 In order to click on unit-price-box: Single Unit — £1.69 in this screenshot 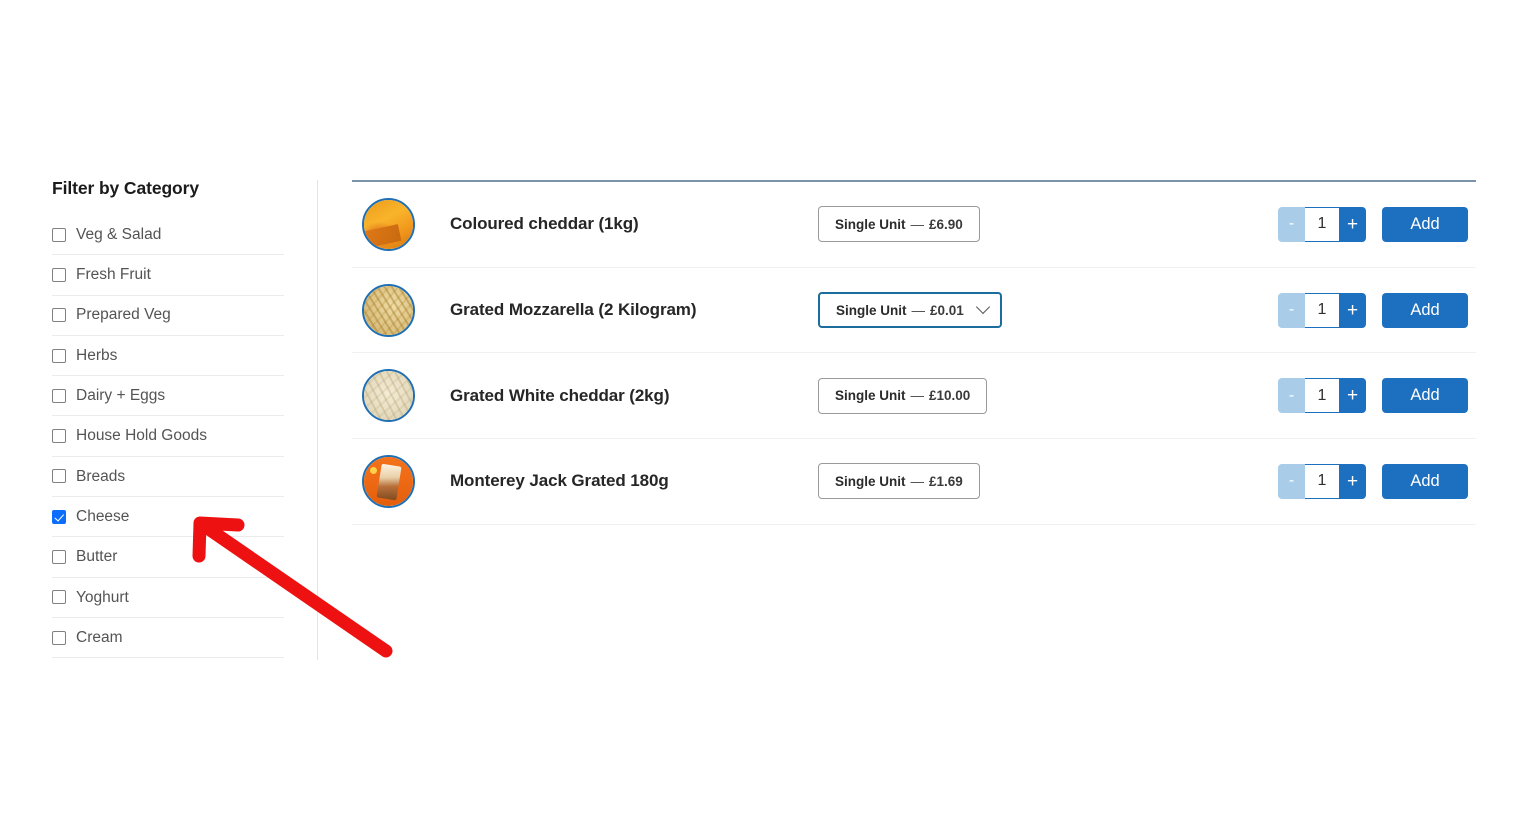, I will do `click(899, 481)`.